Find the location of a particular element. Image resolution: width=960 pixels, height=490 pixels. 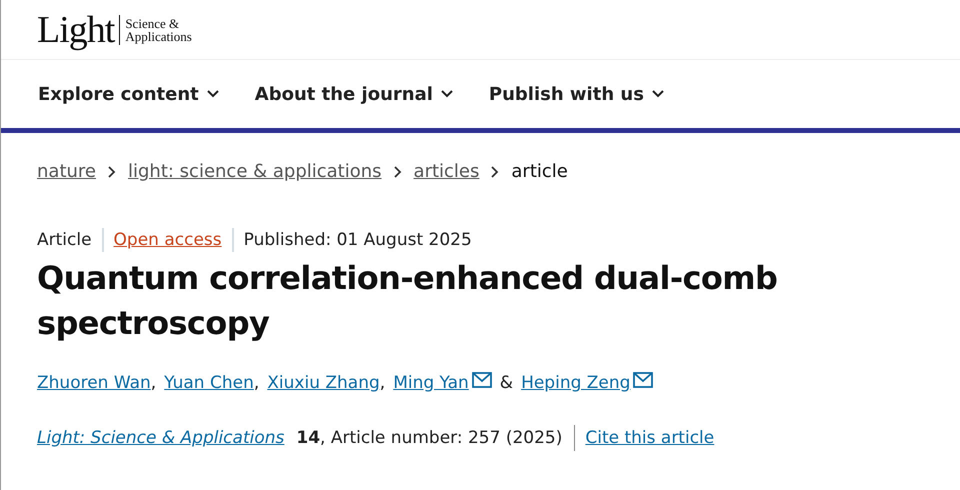

journal-link: Light: Science & Applications is located at coordinates (160, 438).